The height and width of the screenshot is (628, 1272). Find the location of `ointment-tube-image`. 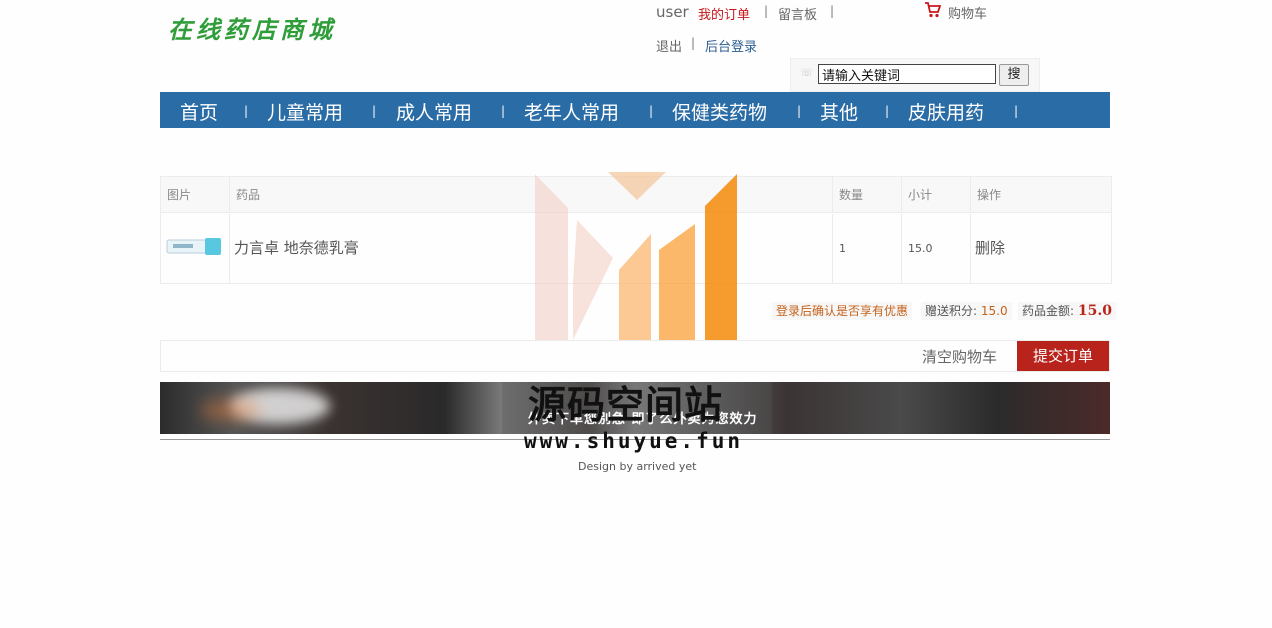

ointment-tube-image is located at coordinates (193, 246).